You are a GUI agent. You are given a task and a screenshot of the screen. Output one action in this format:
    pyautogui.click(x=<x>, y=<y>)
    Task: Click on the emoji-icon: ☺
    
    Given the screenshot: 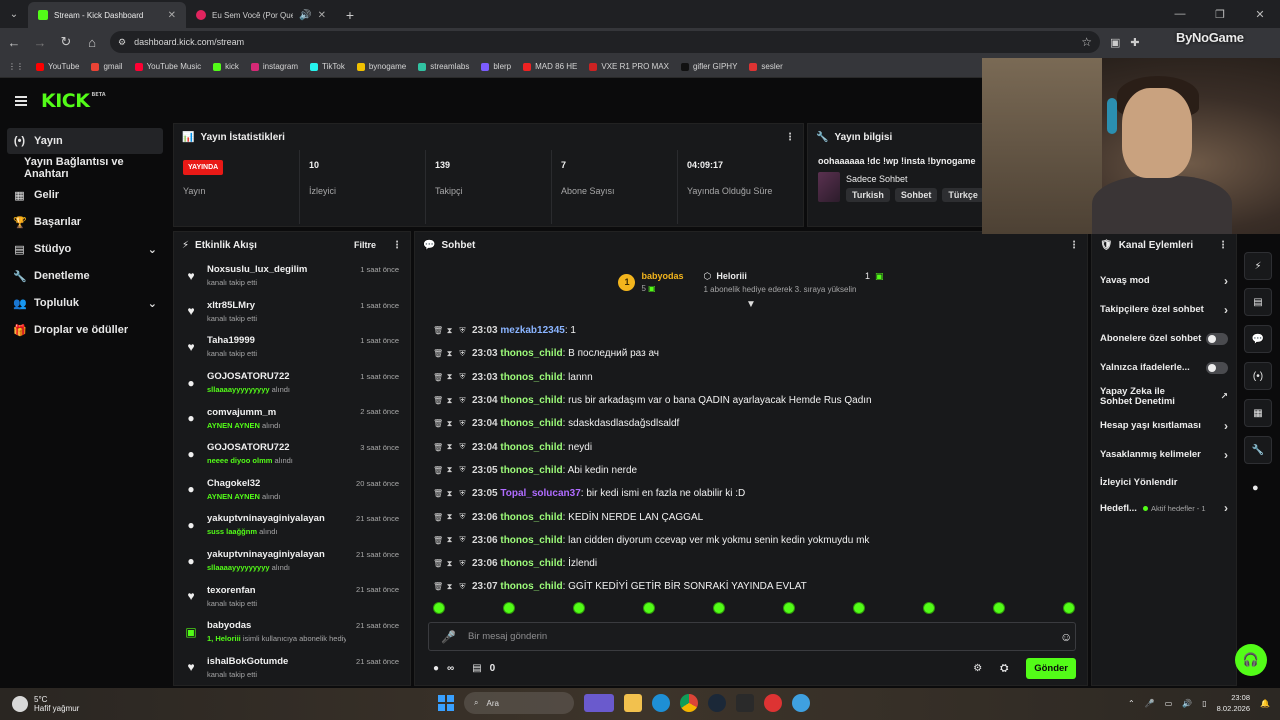 What is the action you would take?
    pyautogui.click(x=1066, y=637)
    